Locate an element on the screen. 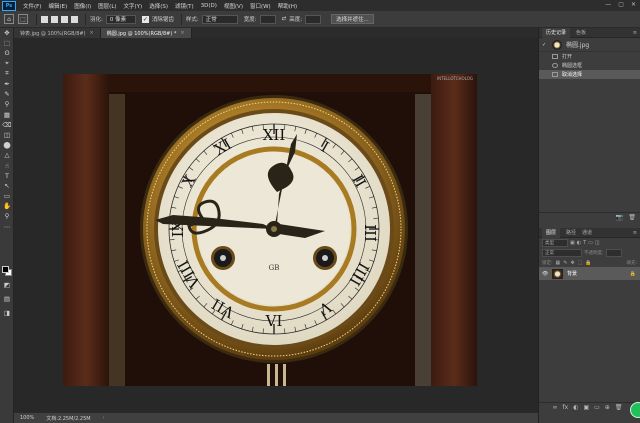 The width and height of the screenshot is (640, 423). smart-filter-icon: ◫ is located at coordinates (597, 243).